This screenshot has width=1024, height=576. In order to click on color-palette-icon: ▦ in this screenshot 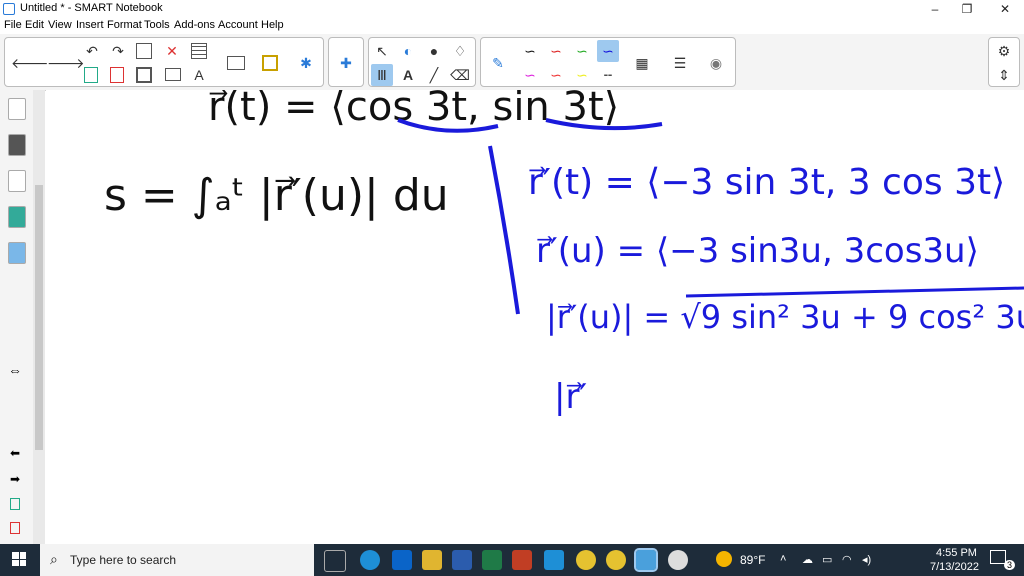, I will do `click(642, 63)`.